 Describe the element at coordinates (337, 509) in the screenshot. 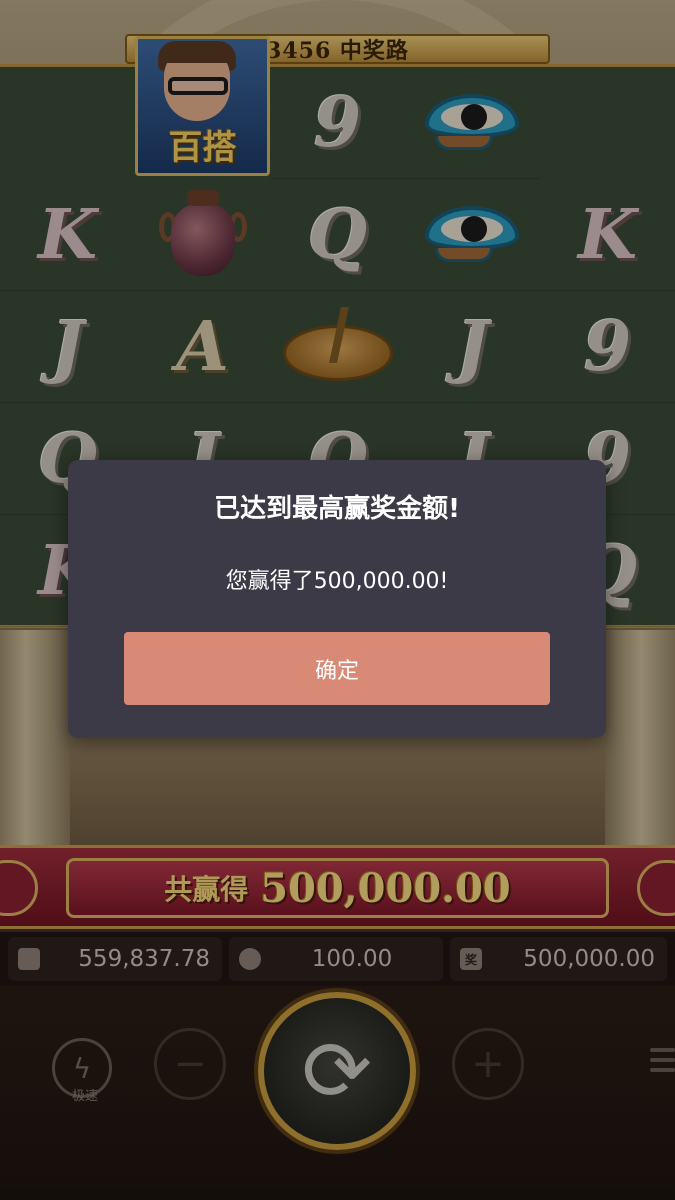

I see `dialog-title: 已达到最高赢奖金额!` at that location.